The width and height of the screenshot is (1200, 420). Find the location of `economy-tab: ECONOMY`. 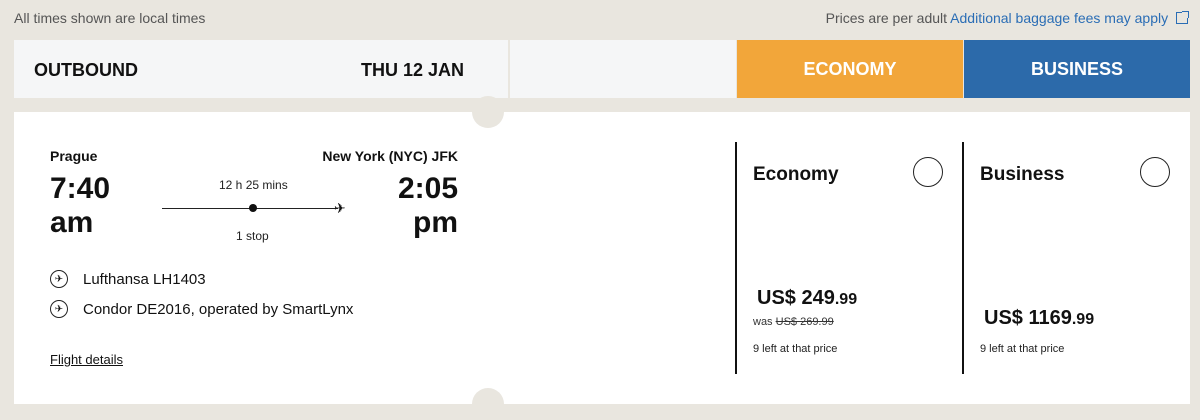

economy-tab: ECONOMY is located at coordinates (850, 69).